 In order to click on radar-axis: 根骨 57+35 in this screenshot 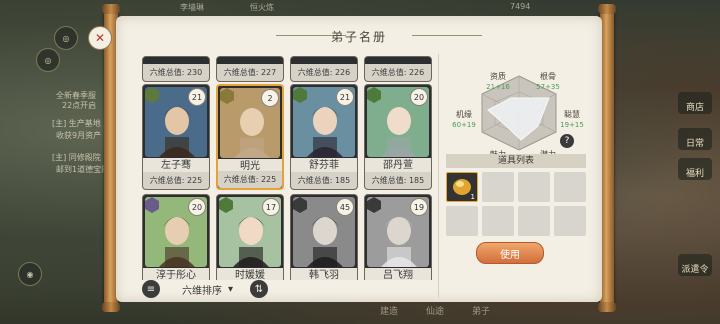, I will do `click(548, 81)`.